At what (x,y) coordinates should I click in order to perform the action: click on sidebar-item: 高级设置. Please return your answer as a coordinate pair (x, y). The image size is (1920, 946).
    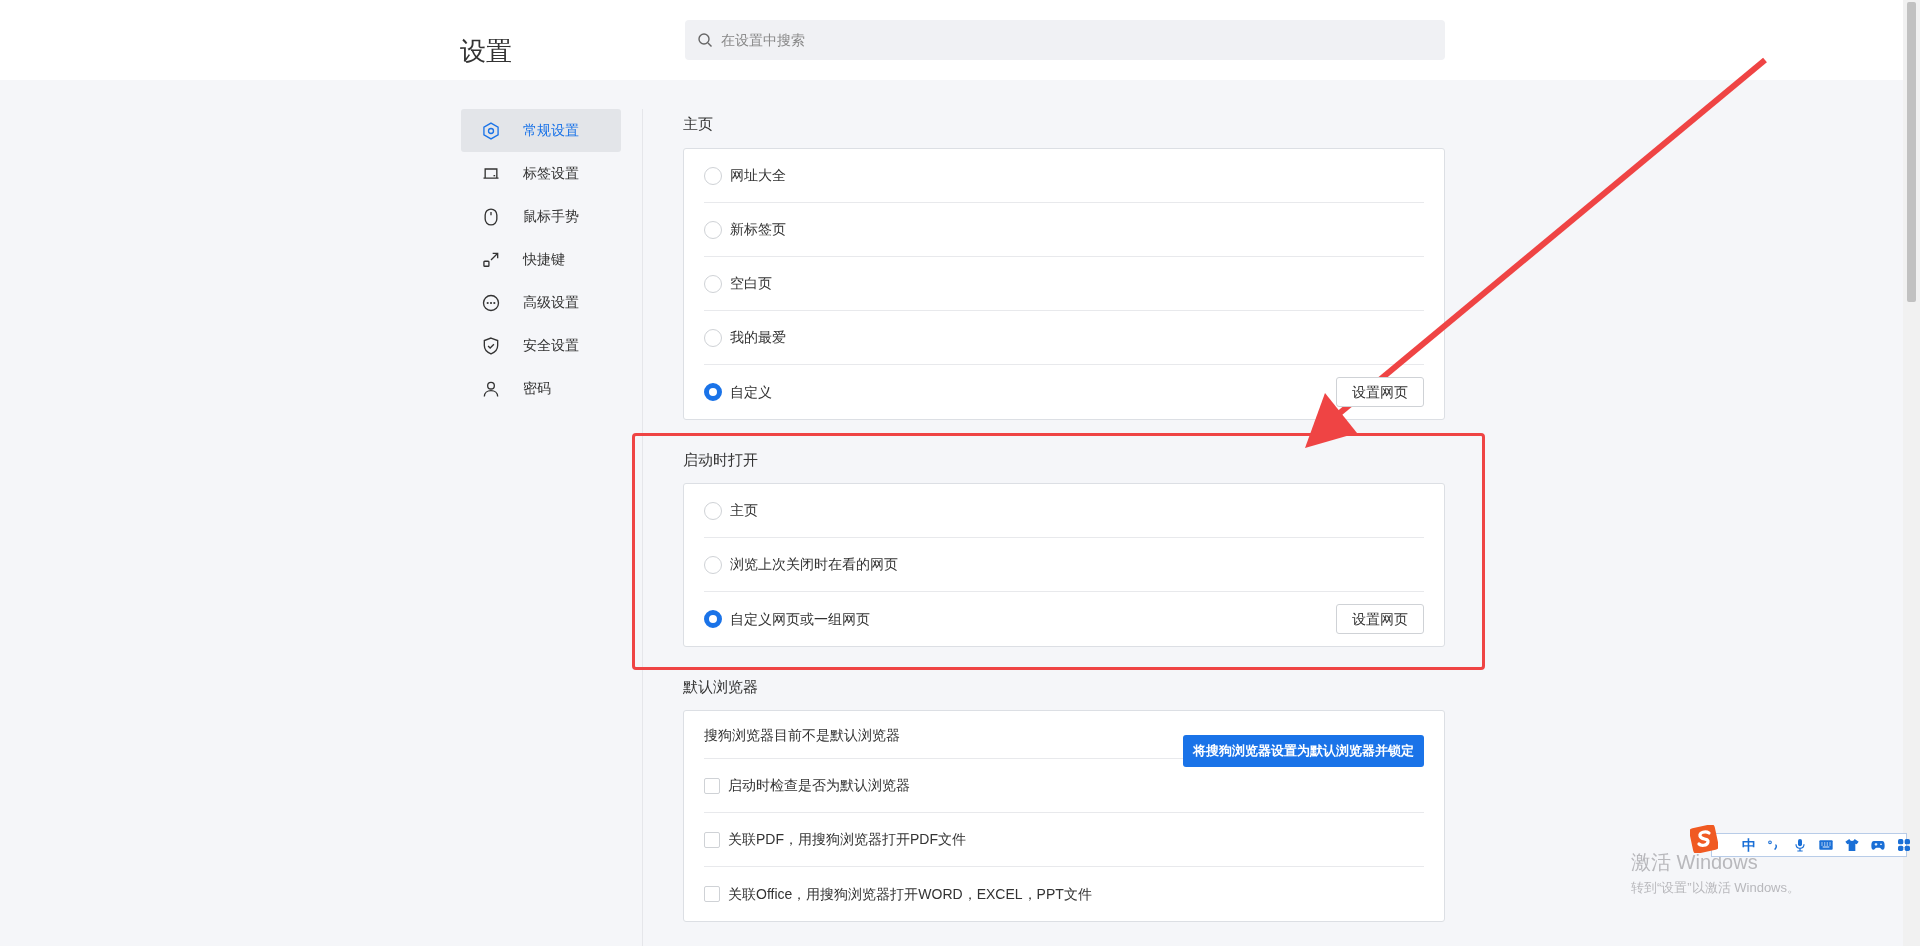
    Looking at the image, I should click on (541, 302).